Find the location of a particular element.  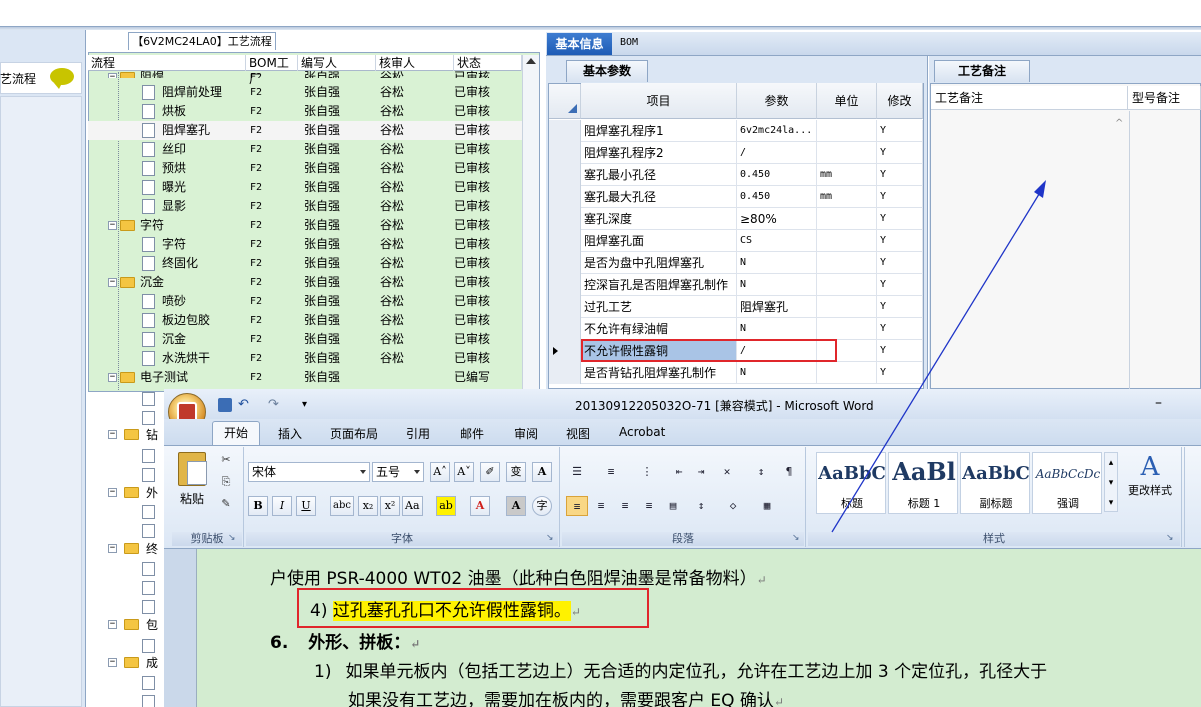

param-item-cell: 塞孔最小孔径 is located at coordinates (659, 175).